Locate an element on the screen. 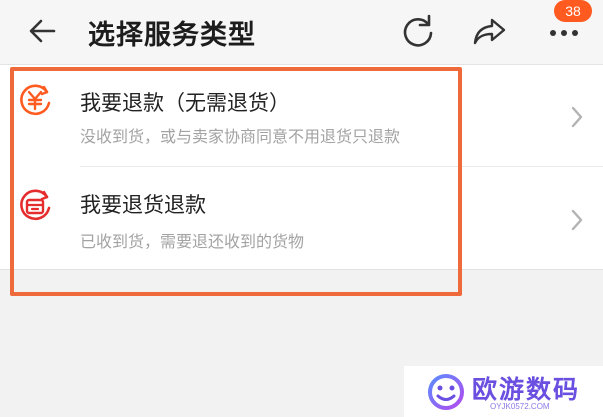  option-title: 我要退货退款 is located at coordinates (143, 205).